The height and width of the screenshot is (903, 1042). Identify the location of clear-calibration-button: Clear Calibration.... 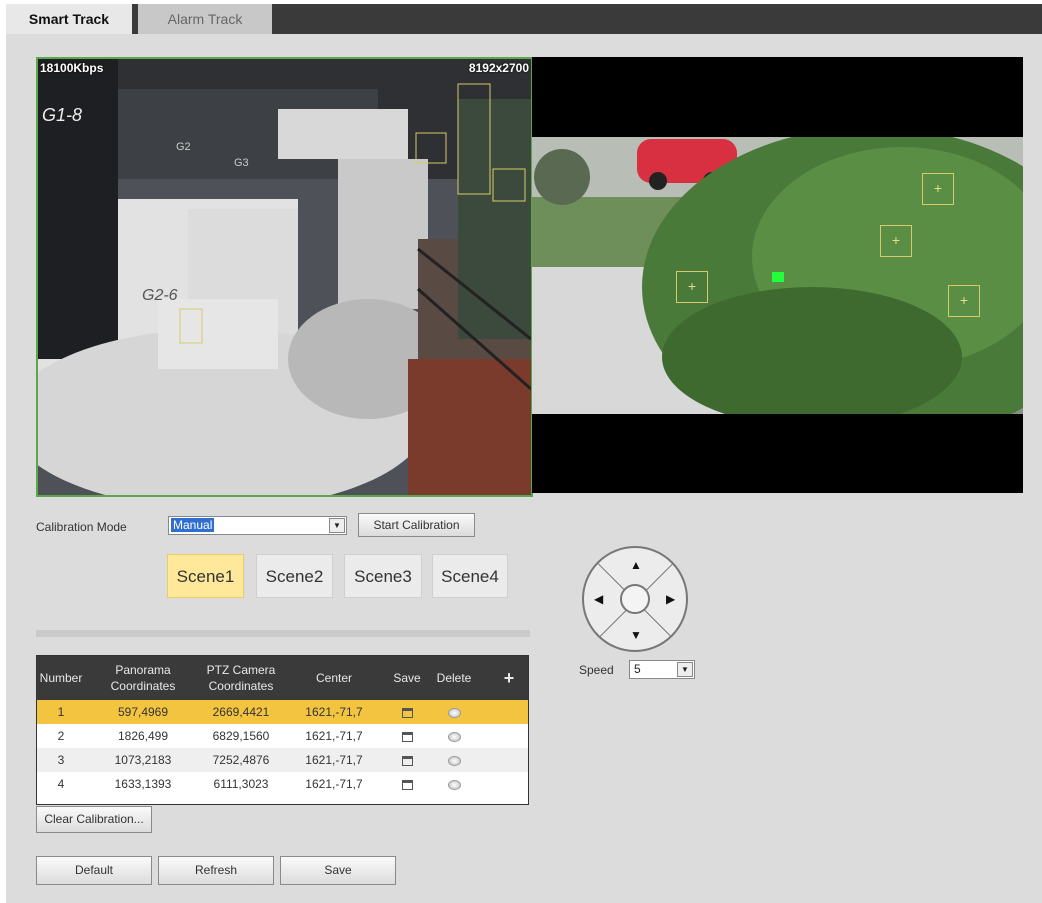
(94, 819).